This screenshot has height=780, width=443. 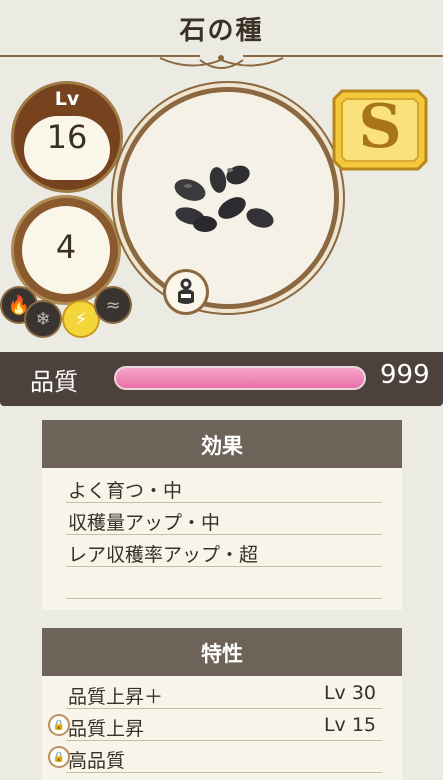 What do you see at coordinates (224, 725) in the screenshot?
I see `trait-row: 品質上昇 Lv 15` at bounding box center [224, 725].